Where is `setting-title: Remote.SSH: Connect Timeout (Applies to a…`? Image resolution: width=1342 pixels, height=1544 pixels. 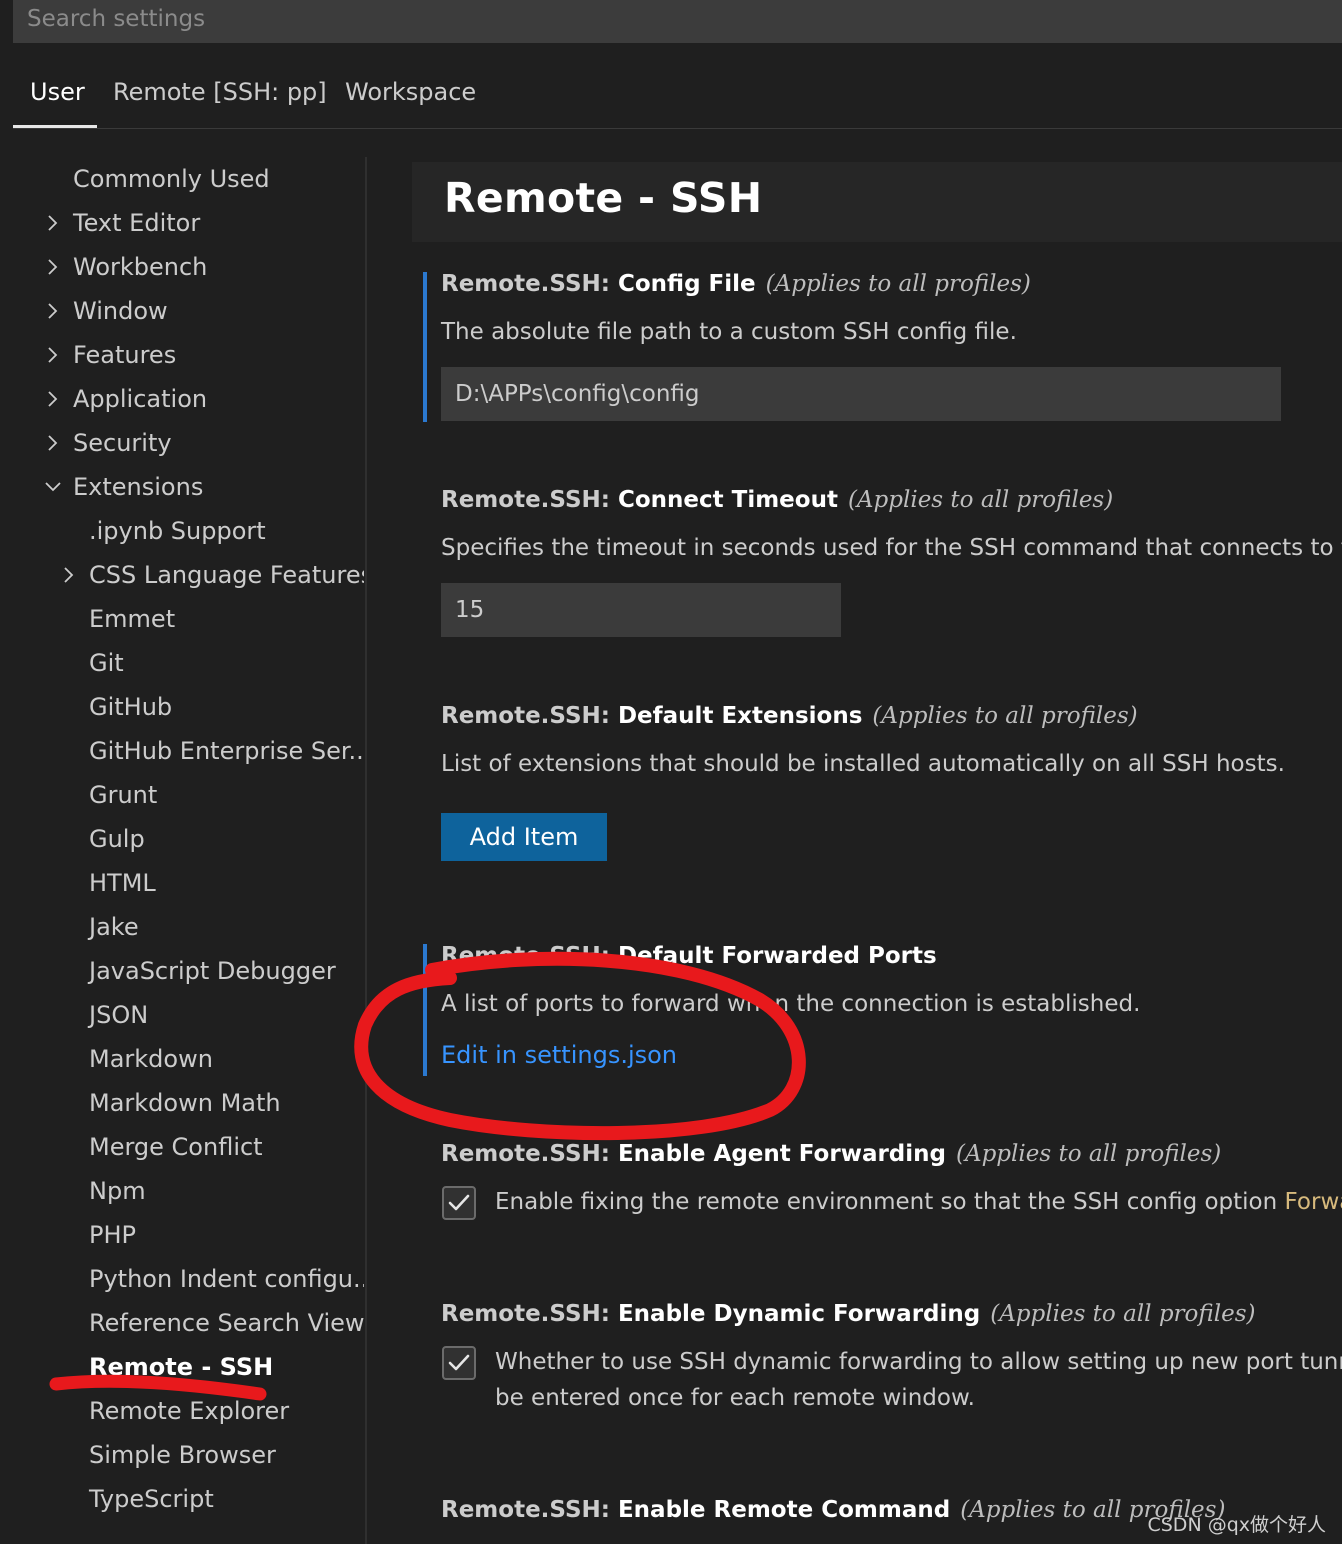
setting-title: Remote.SSH: Connect Timeout (Applies to a… is located at coordinates (891, 500).